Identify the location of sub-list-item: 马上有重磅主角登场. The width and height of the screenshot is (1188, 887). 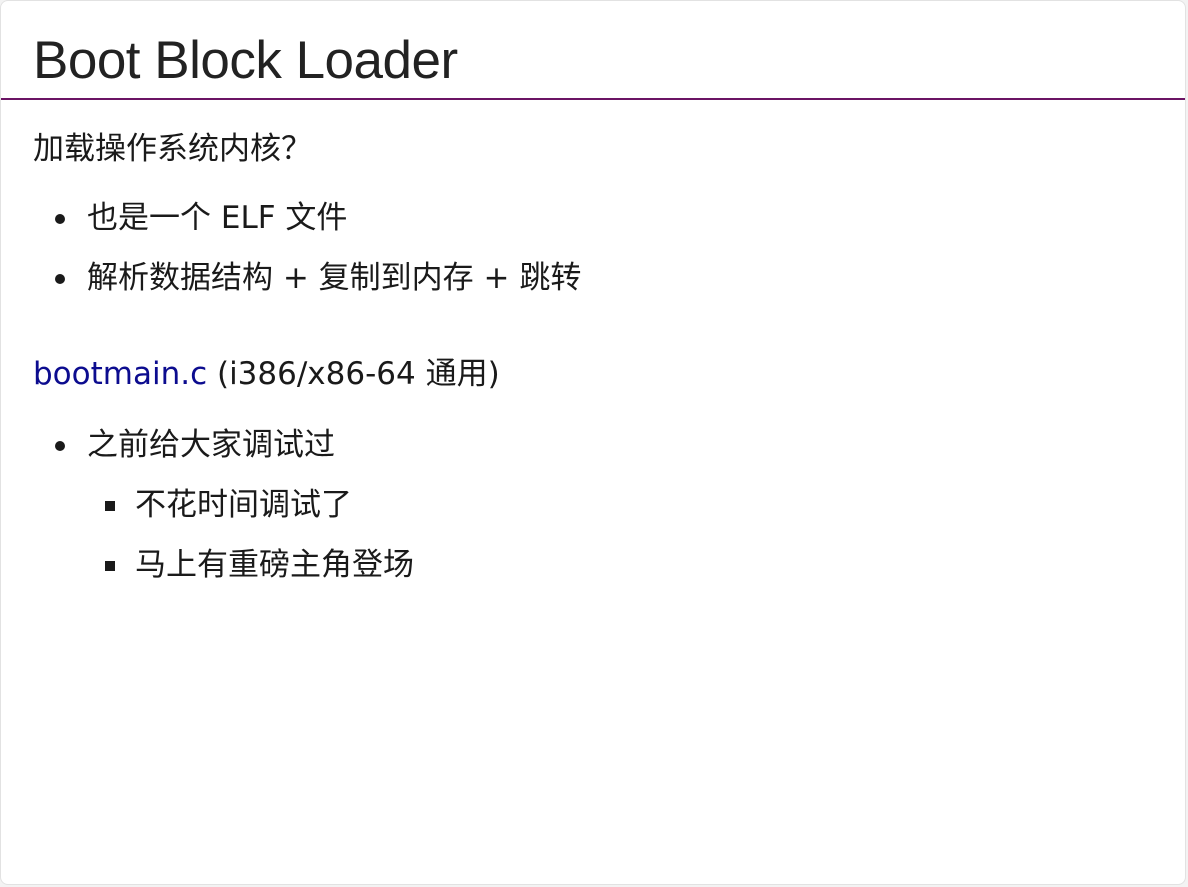
(259, 565).